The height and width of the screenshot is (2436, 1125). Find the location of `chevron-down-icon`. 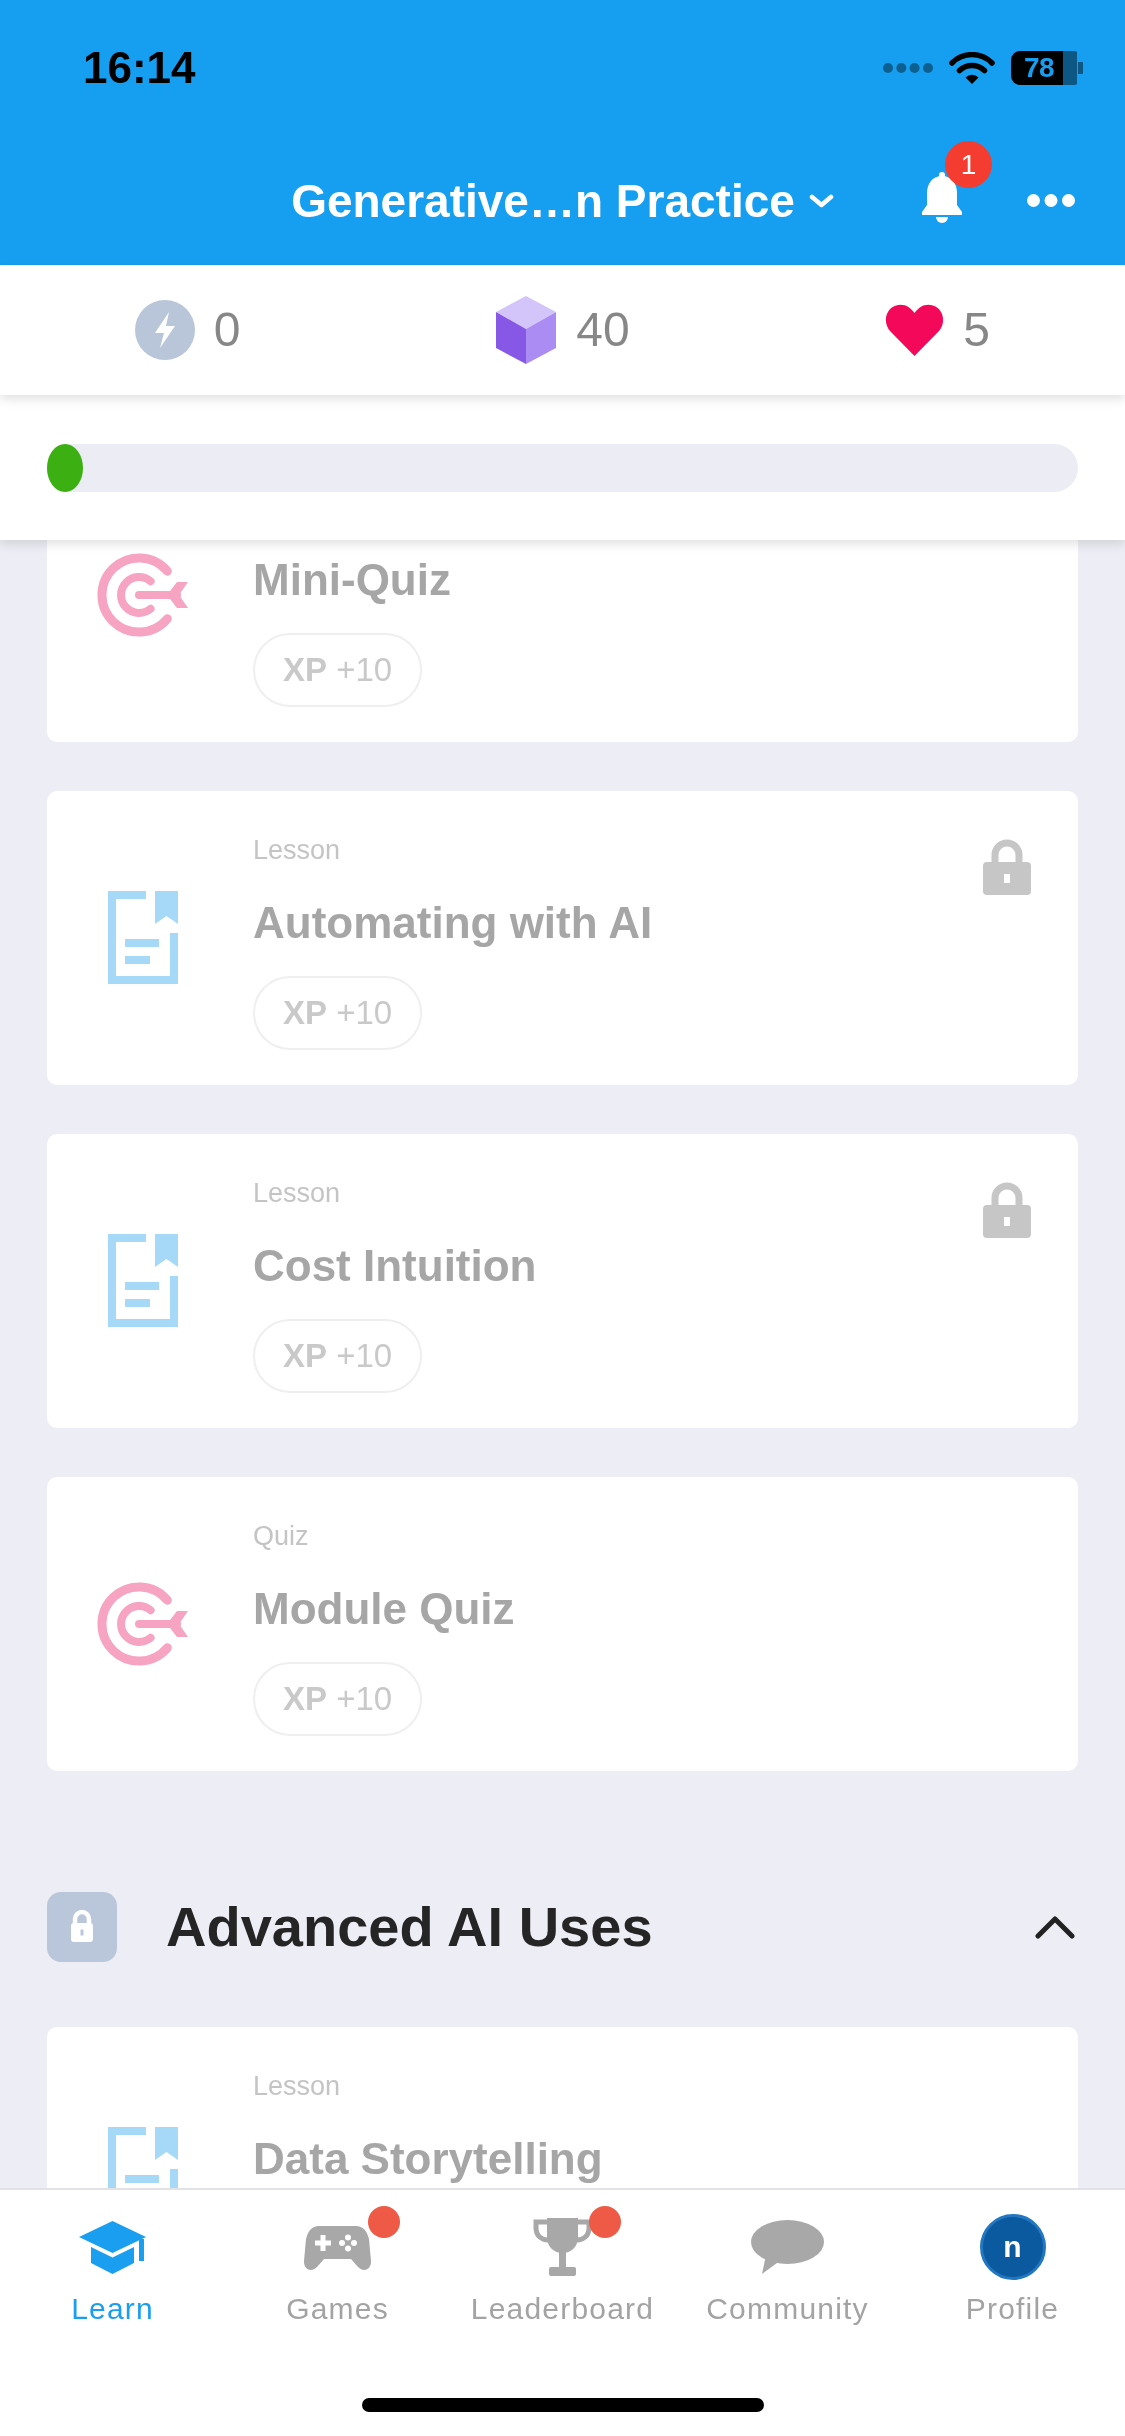

chevron-down-icon is located at coordinates (821, 200).